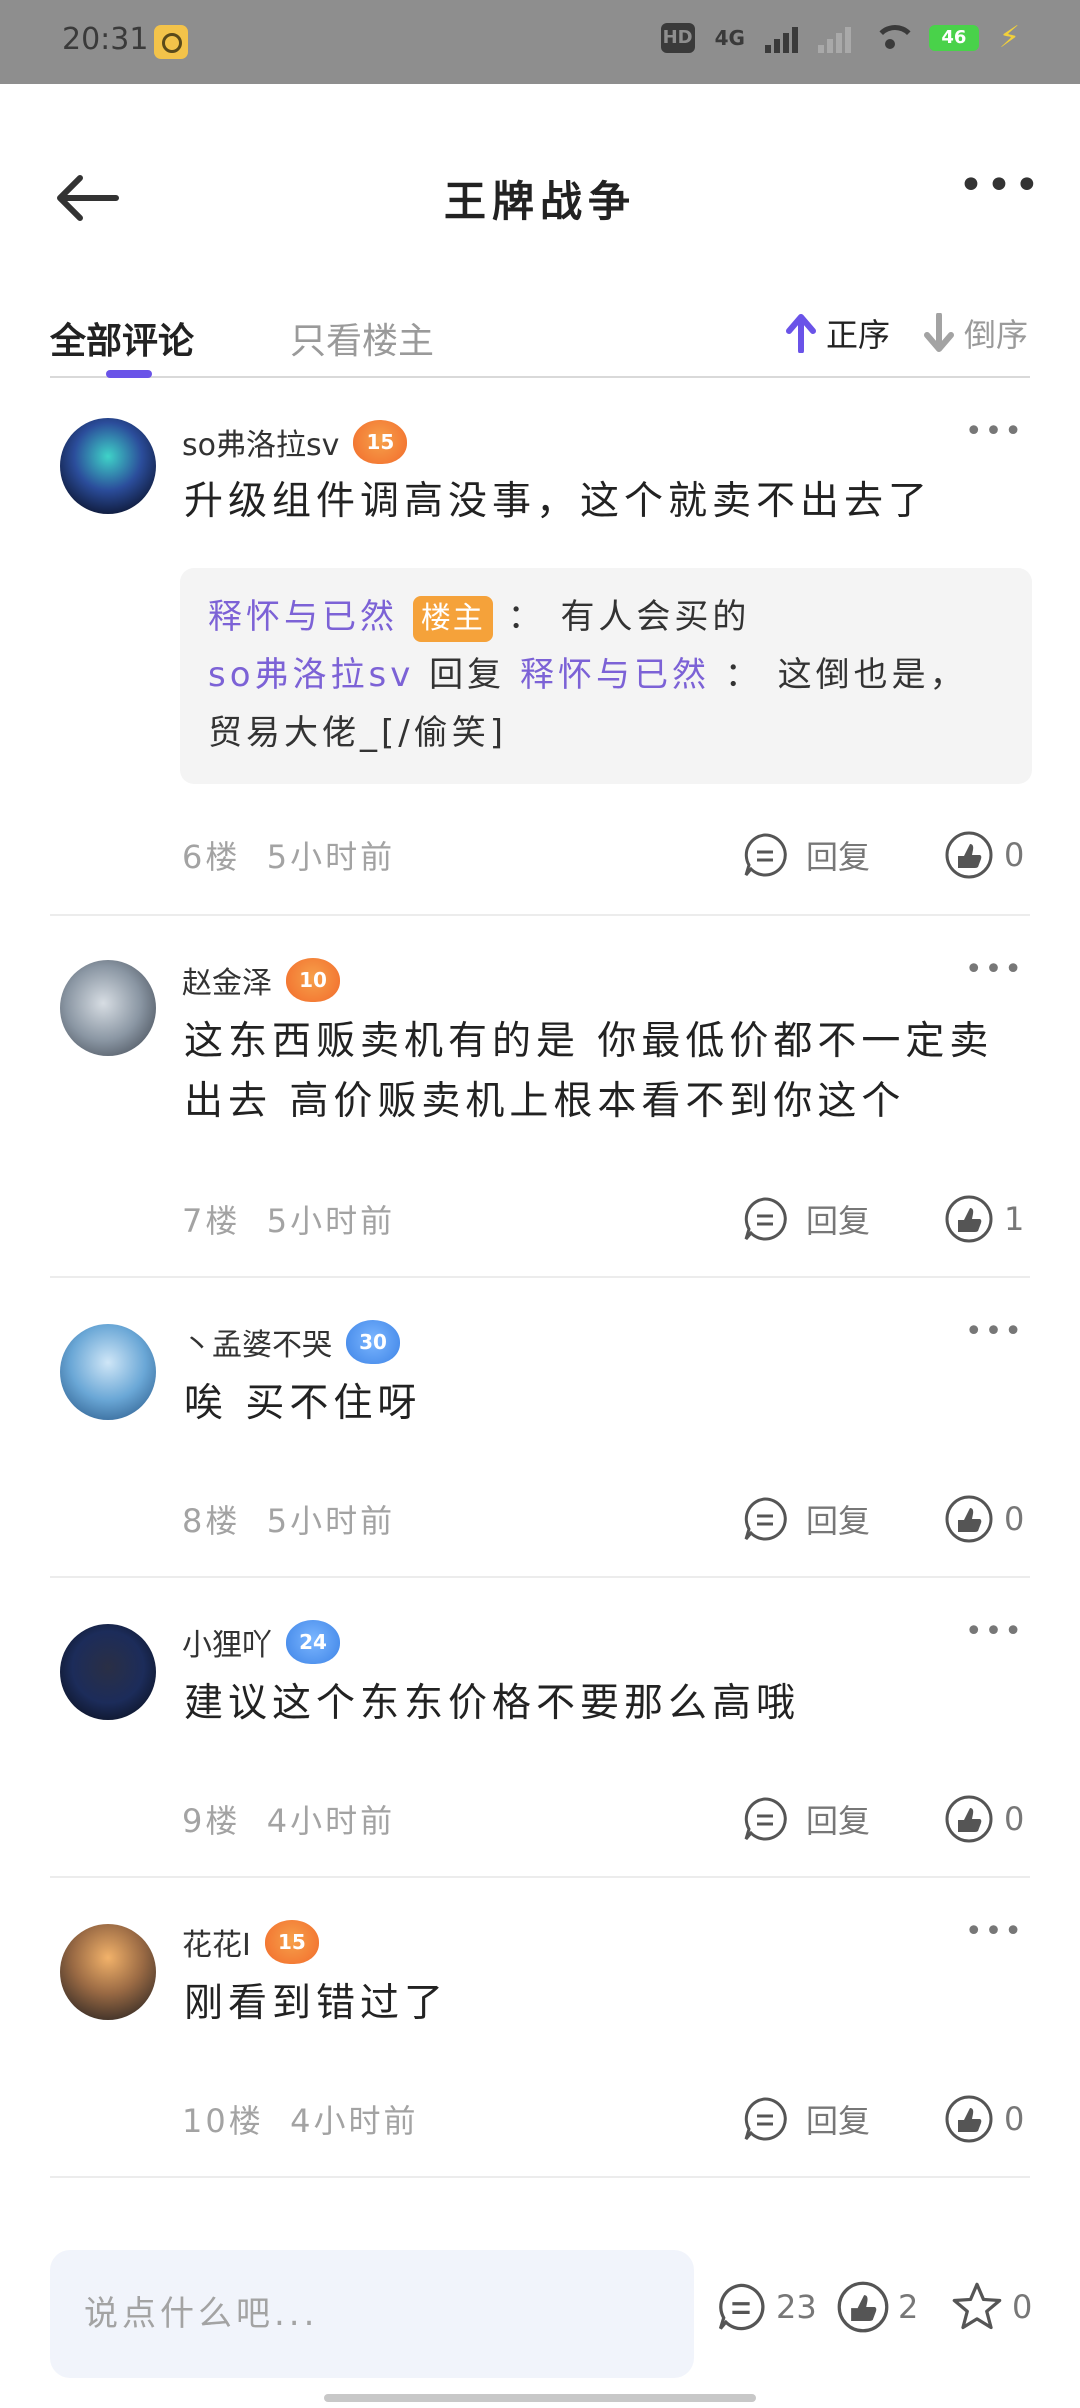 This screenshot has height=2408, width=1080. Describe the element at coordinates (257, 1342) in the screenshot. I see `comment-username: 丶孟婆不哭` at that location.